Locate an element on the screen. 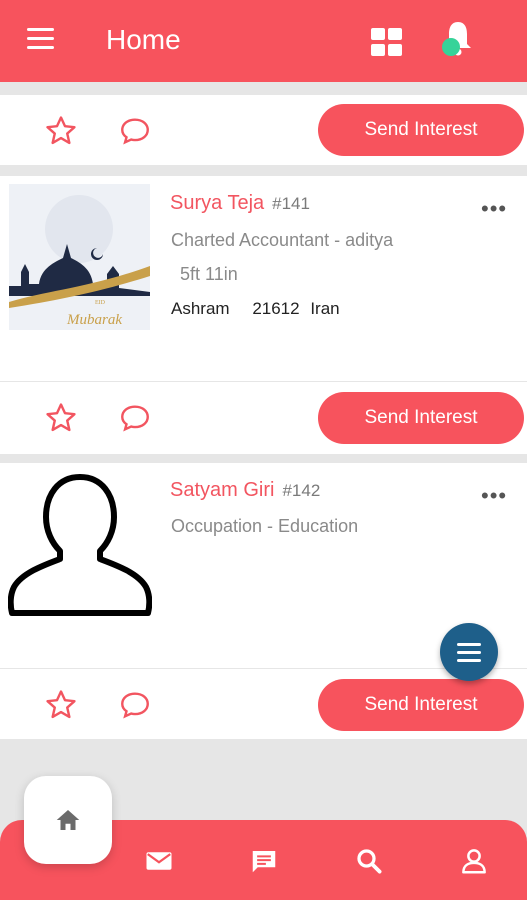  profile-id: #142 is located at coordinates (301, 490).